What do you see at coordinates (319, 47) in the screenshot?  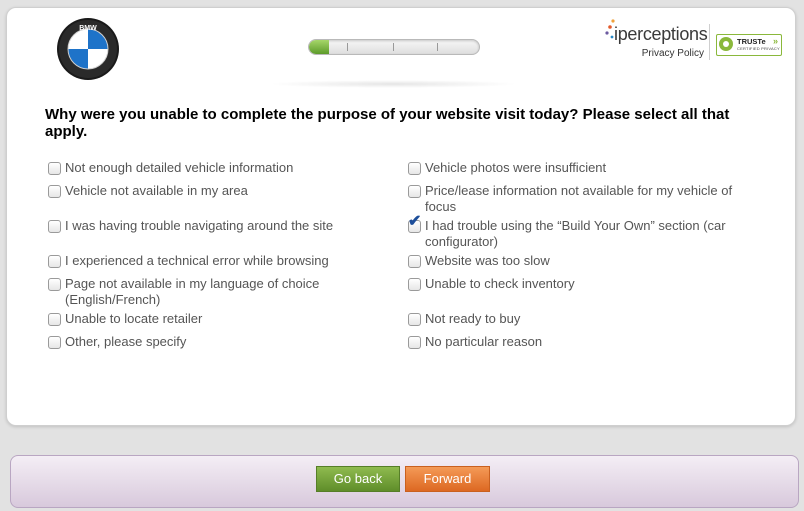 I see `progress-fill` at bounding box center [319, 47].